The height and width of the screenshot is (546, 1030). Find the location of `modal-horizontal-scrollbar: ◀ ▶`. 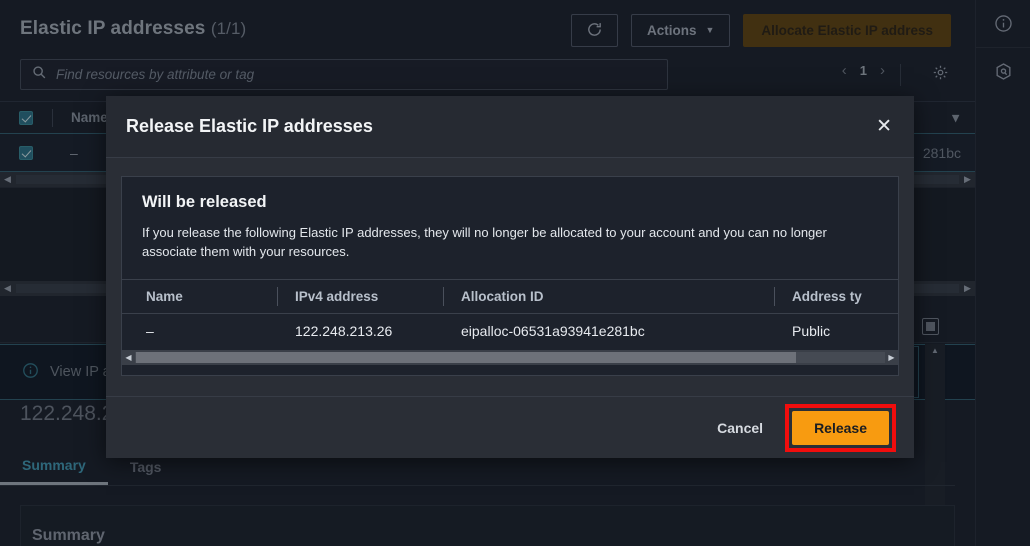

modal-horizontal-scrollbar: ◀ ▶ is located at coordinates (510, 357).